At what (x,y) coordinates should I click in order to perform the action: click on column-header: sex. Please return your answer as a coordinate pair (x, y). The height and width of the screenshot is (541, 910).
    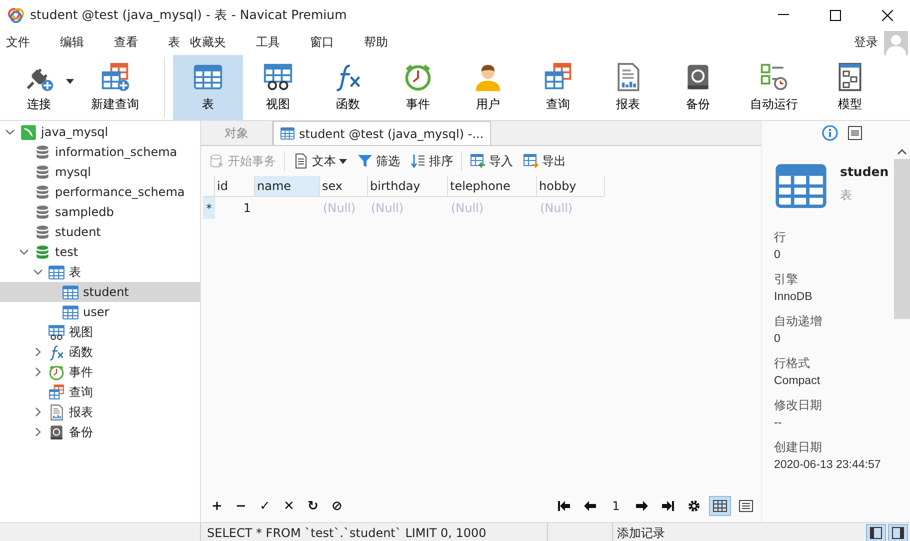
    Looking at the image, I should click on (344, 186).